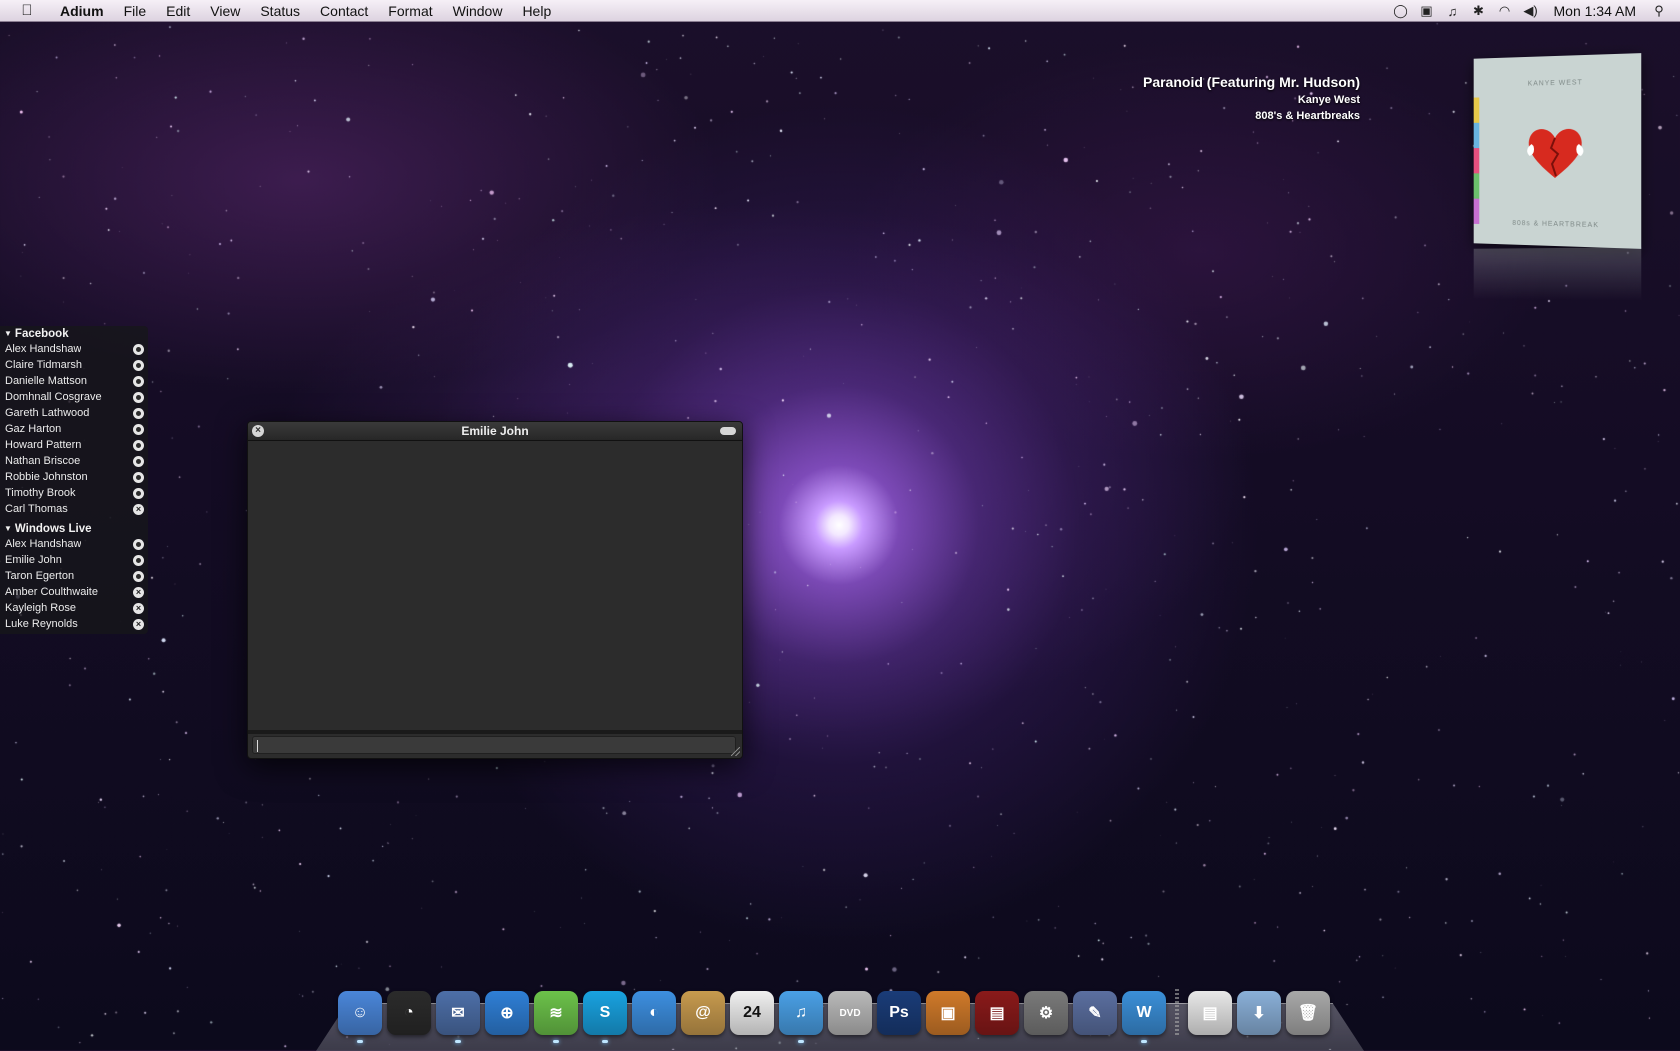  I want to click on contact-row: Kayleigh Rose ×, so click(74, 608).